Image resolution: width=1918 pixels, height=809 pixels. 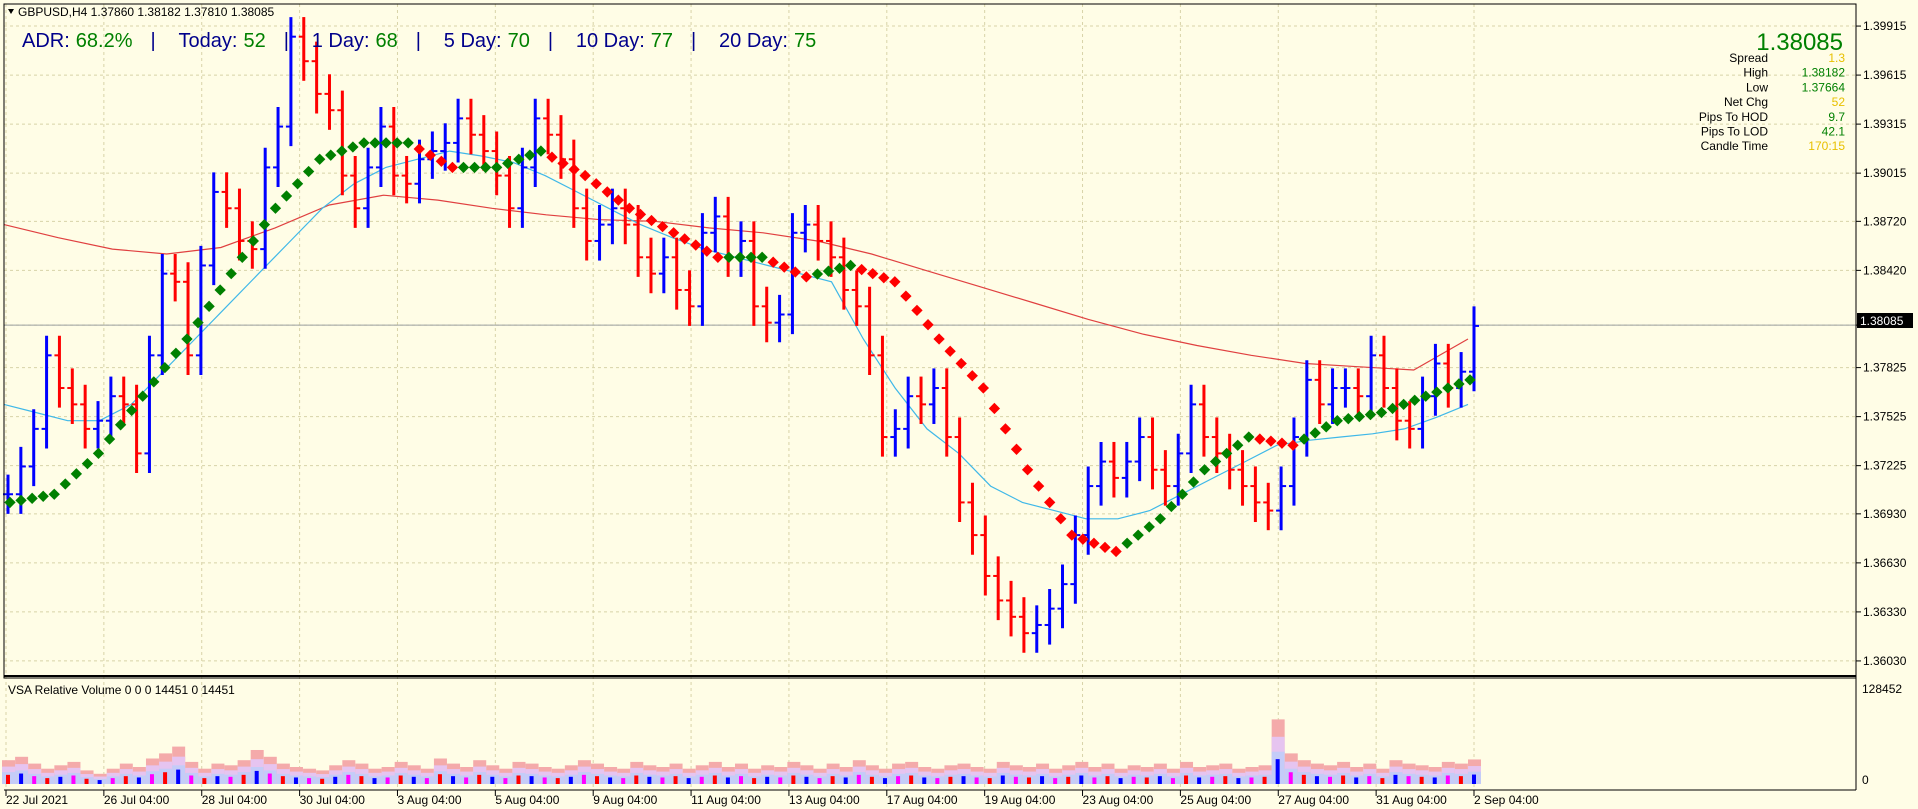 I want to click on adr-value: 70, so click(x=519, y=41).